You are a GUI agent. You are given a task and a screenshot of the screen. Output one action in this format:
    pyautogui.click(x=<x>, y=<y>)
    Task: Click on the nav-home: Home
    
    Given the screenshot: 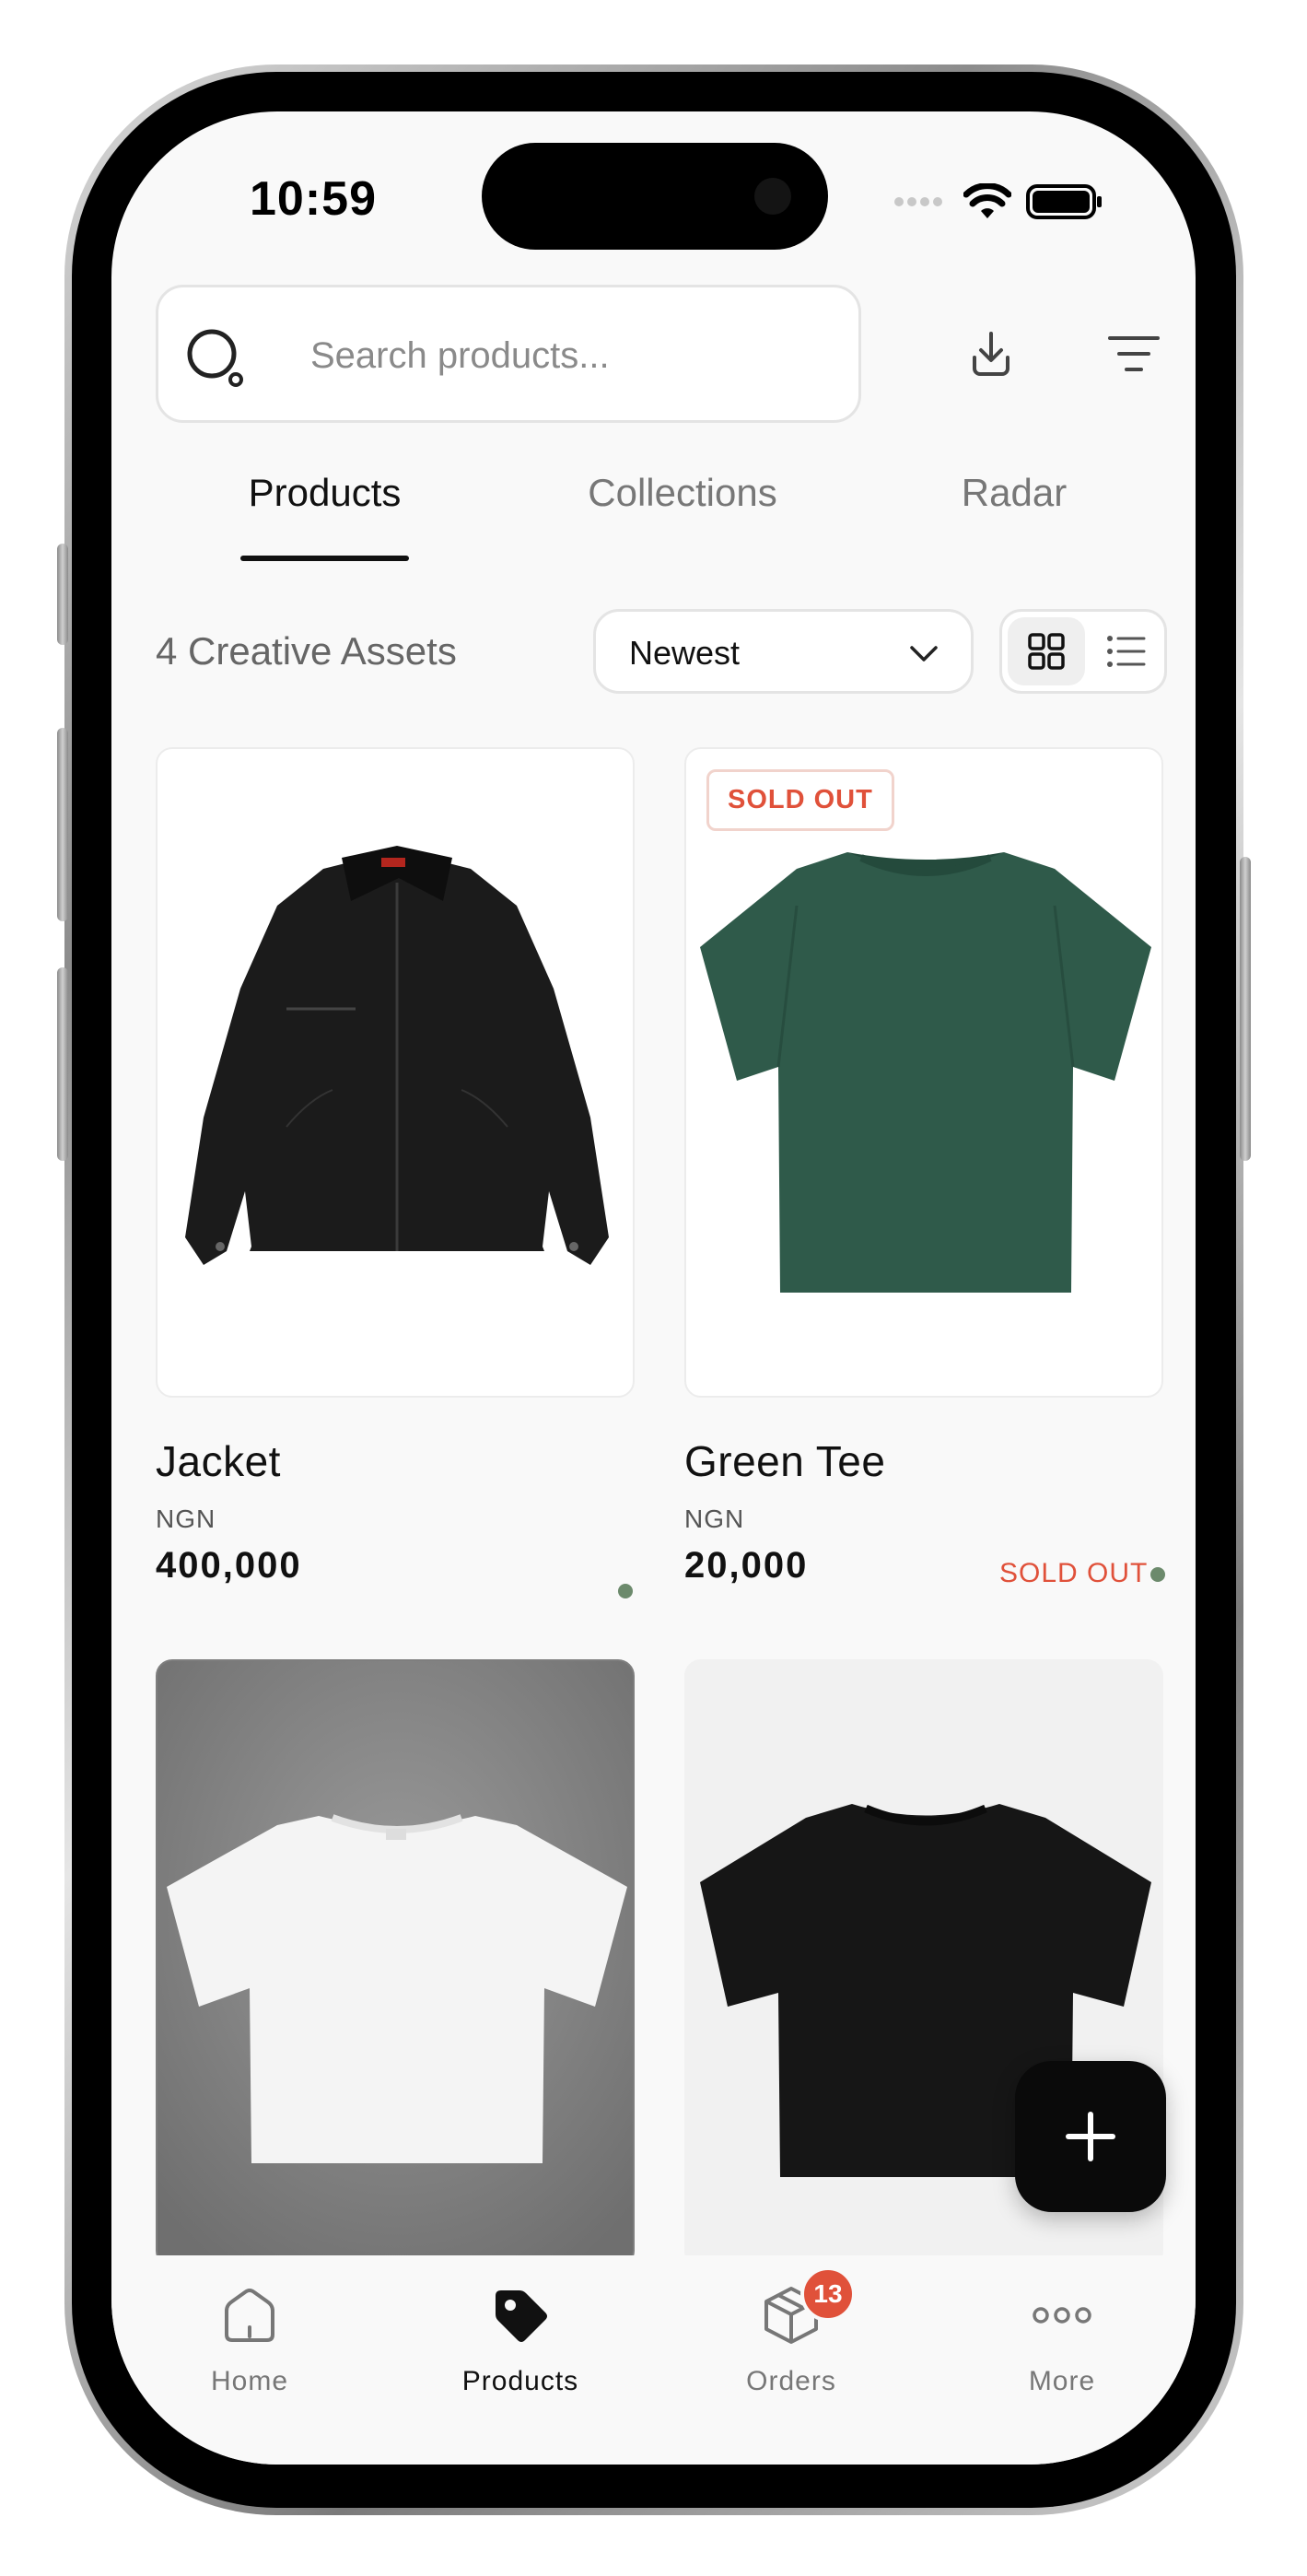 What is the action you would take?
    pyautogui.click(x=250, y=2335)
    